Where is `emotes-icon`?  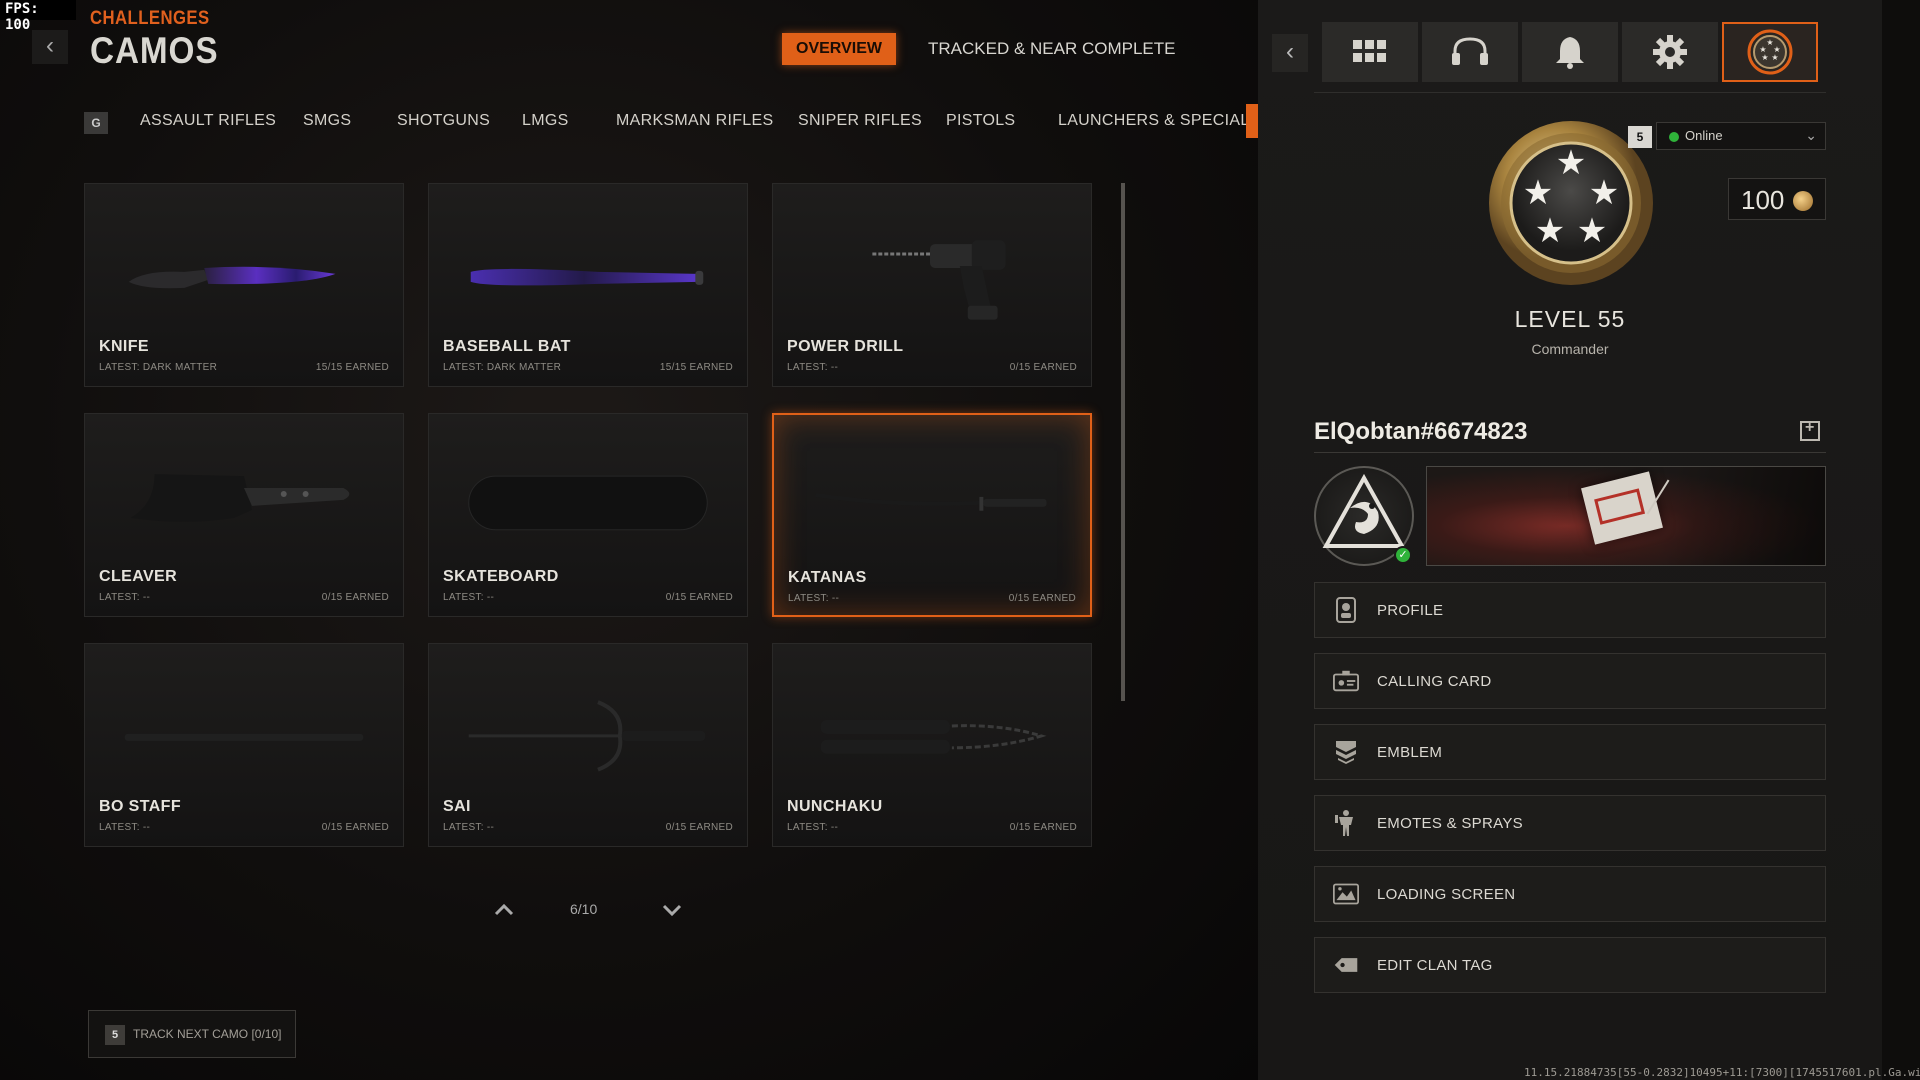 emotes-icon is located at coordinates (1346, 823).